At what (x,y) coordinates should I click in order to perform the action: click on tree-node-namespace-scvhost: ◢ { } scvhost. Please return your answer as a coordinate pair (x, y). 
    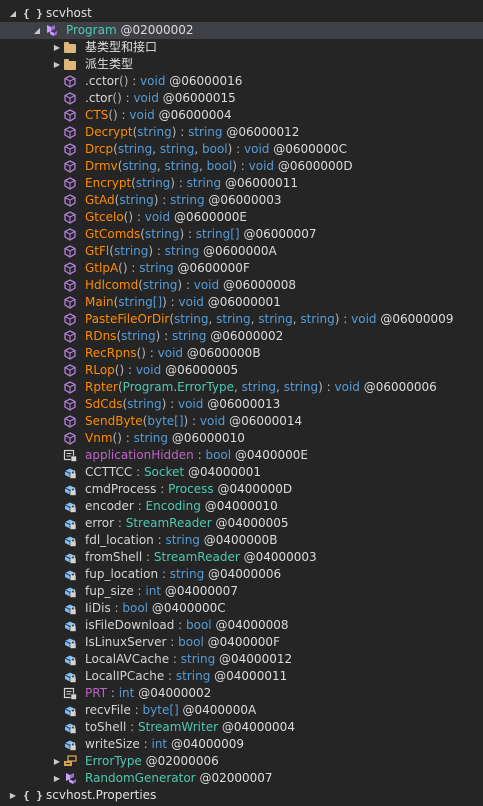
    Looking at the image, I should click on (241, 13).